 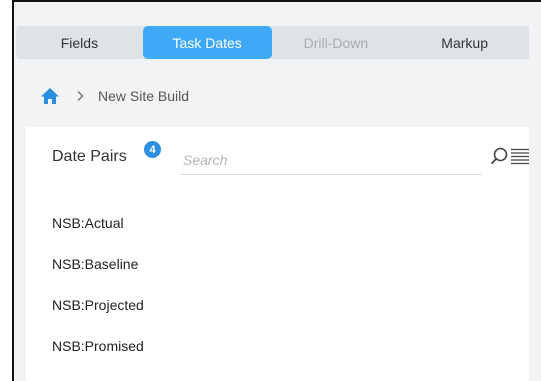 What do you see at coordinates (464, 42) in the screenshot?
I see `tab-markup: Markup` at bounding box center [464, 42].